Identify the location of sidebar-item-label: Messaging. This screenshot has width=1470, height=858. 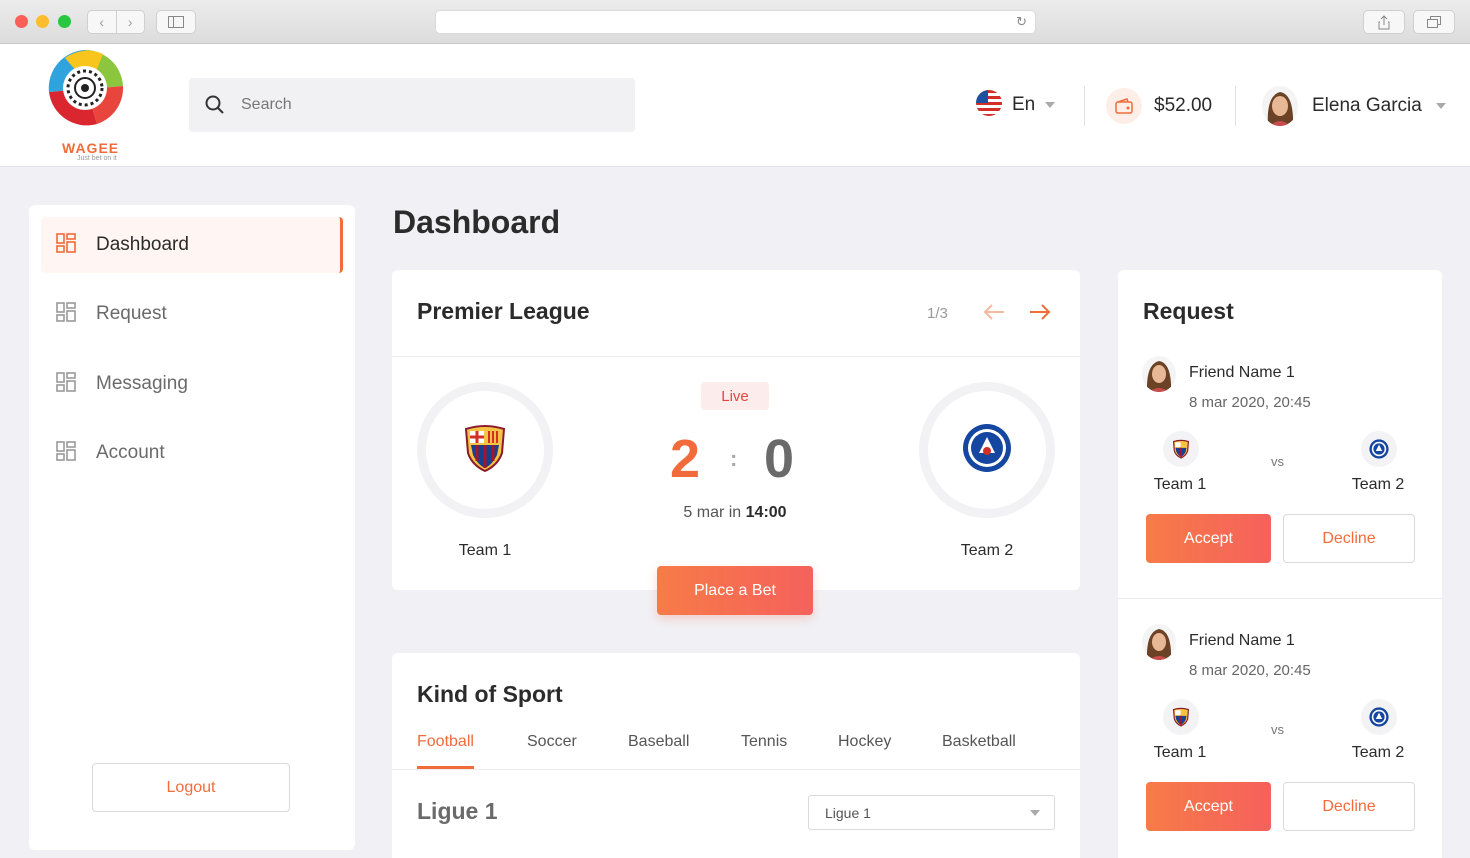
(142, 383).